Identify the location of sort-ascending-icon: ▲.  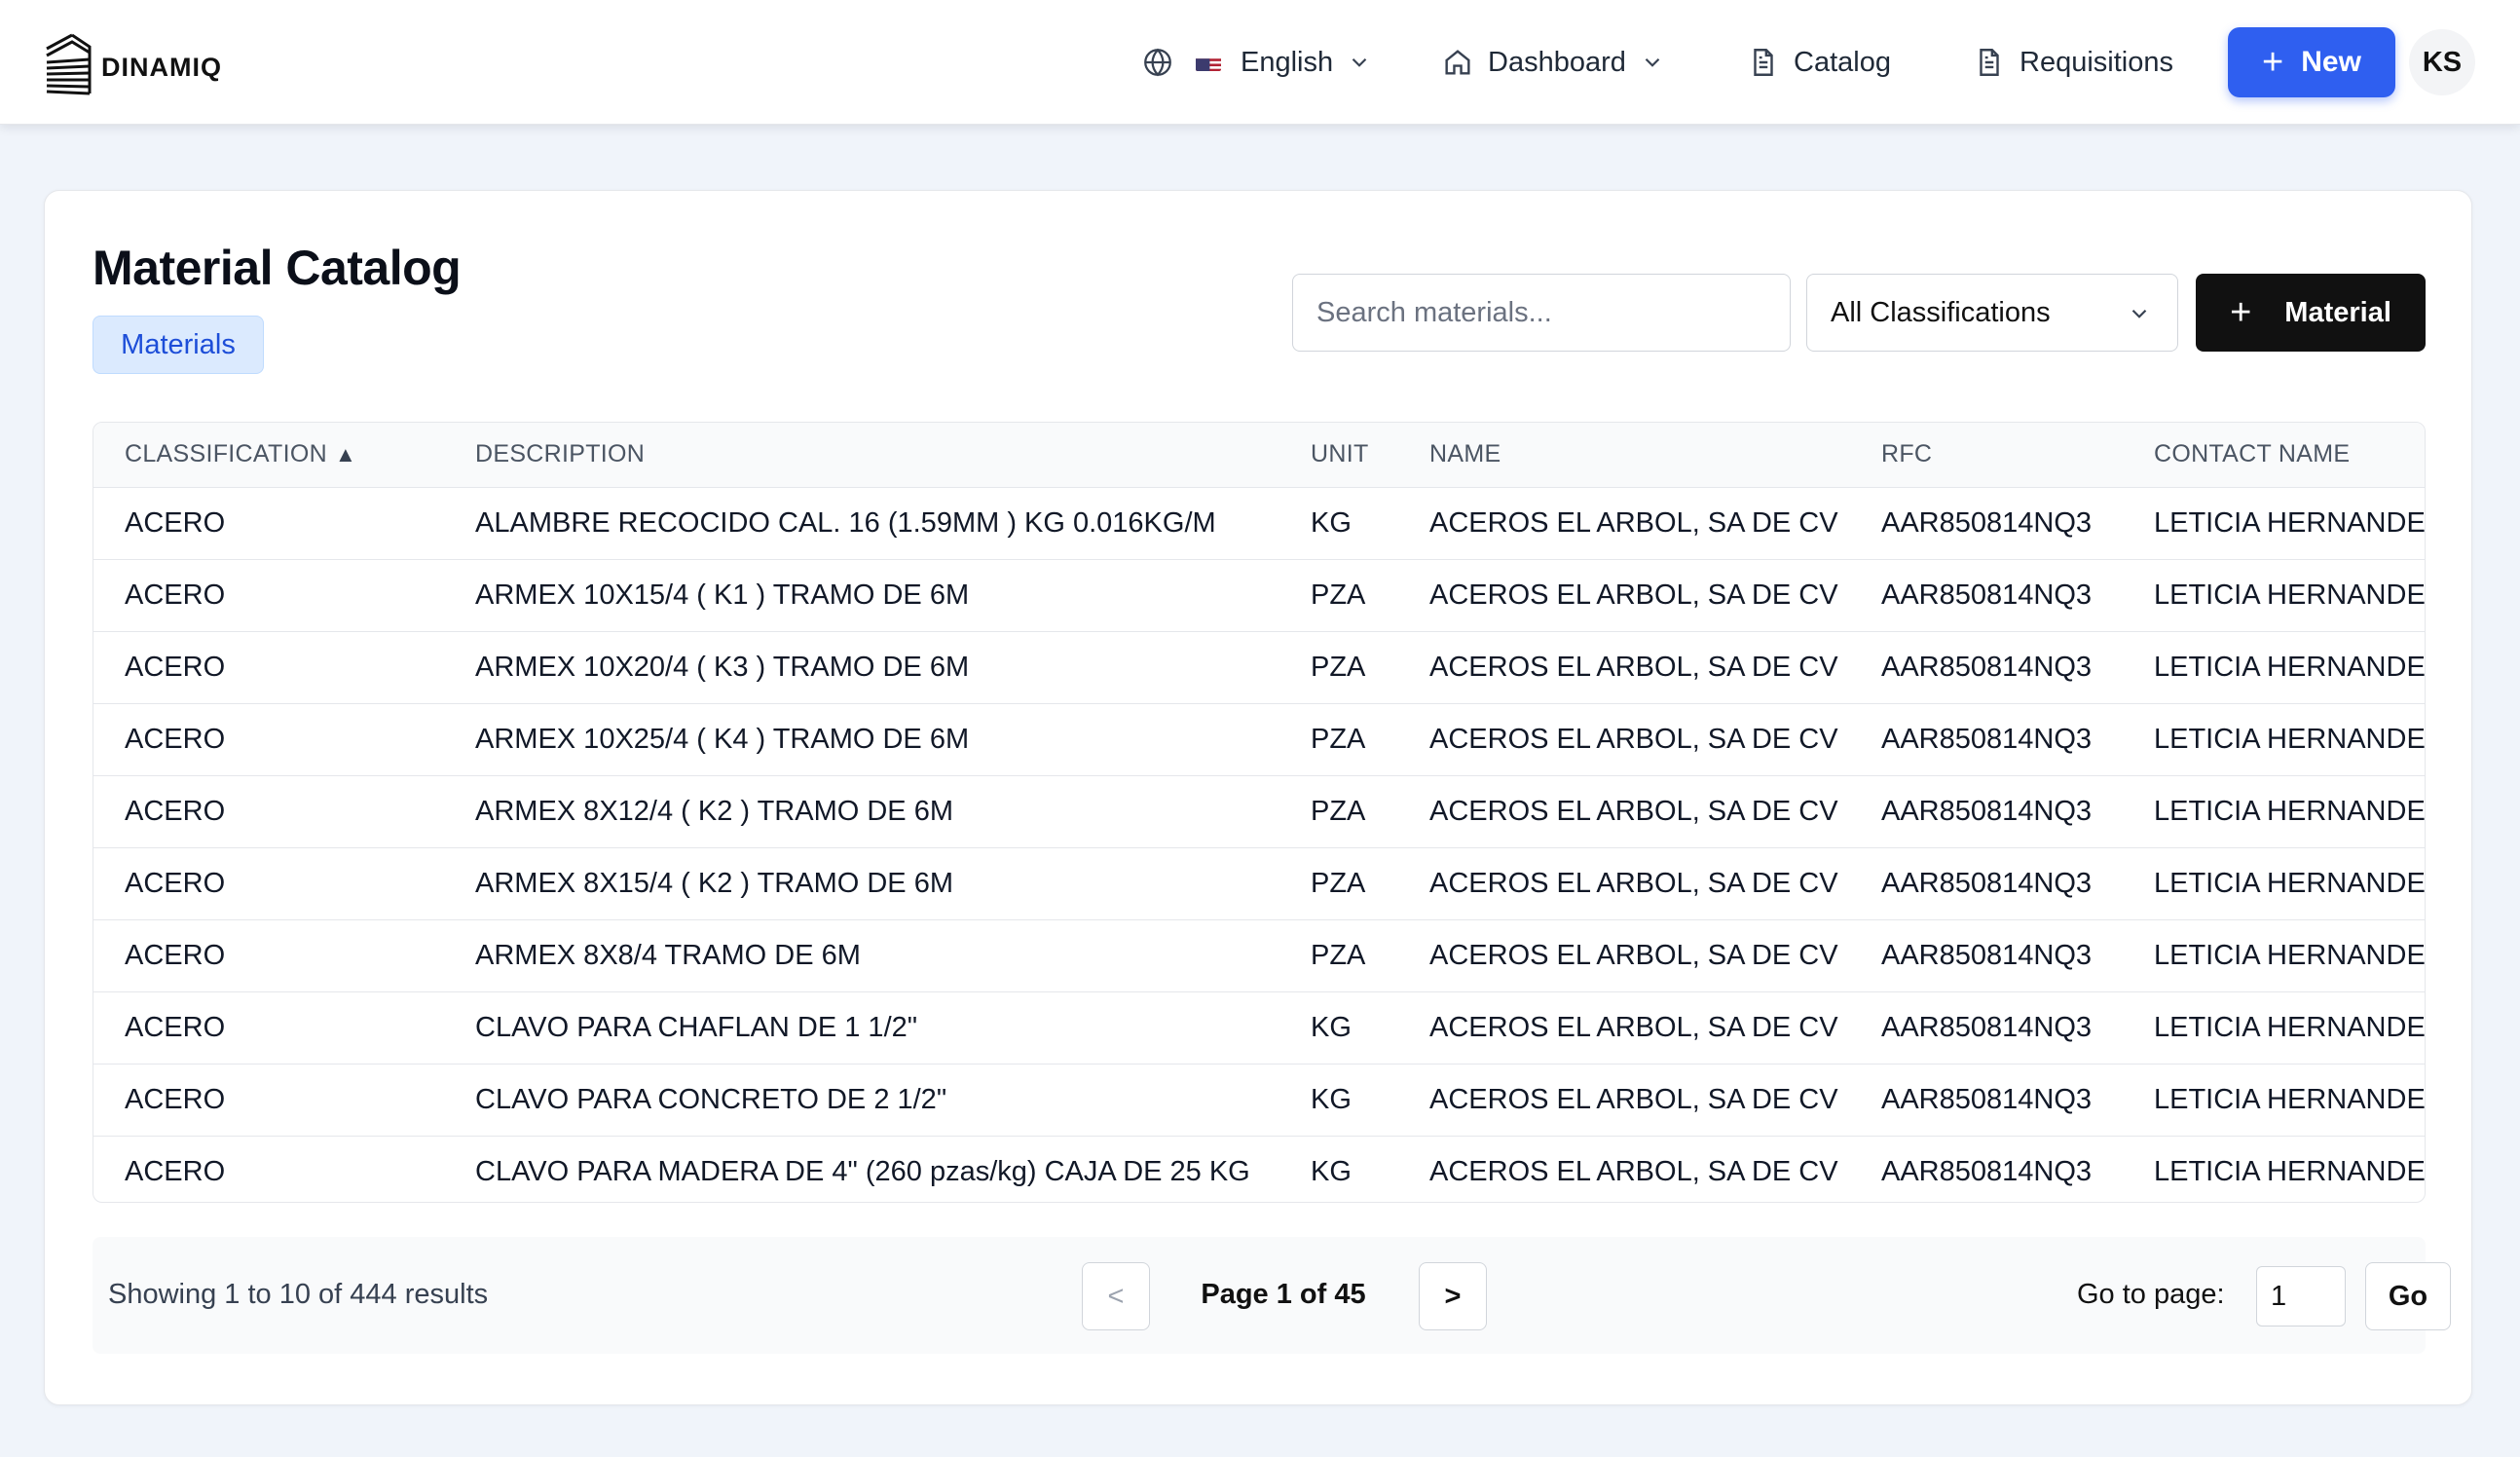
(345, 454).